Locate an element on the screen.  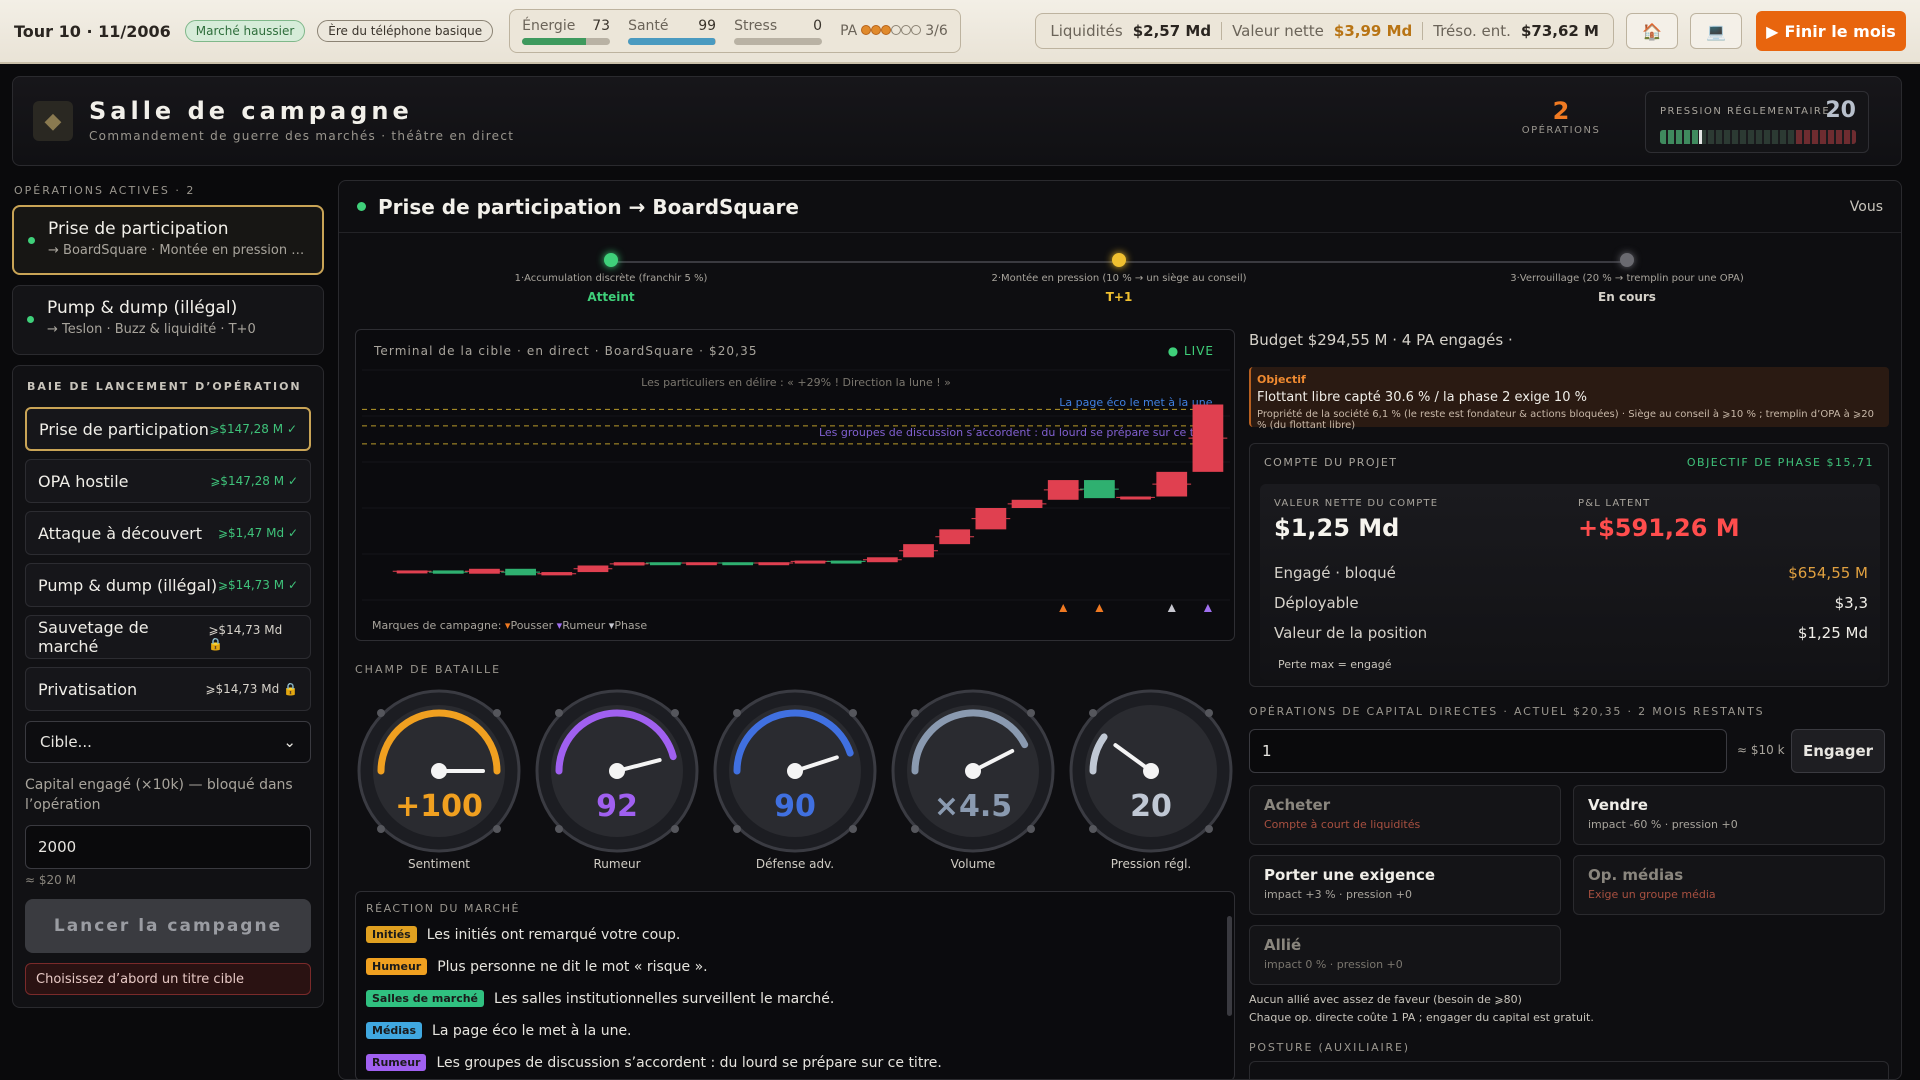
campaign-stake: Prise de participation ⩾$147,28 M ✓ is located at coordinates (168, 429).